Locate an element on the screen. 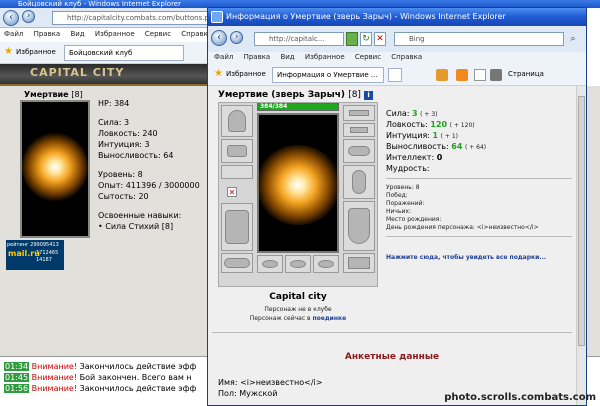 Image resolution: width=600 pixels, height=406 pixels. home-icon is located at coordinates (442, 75).